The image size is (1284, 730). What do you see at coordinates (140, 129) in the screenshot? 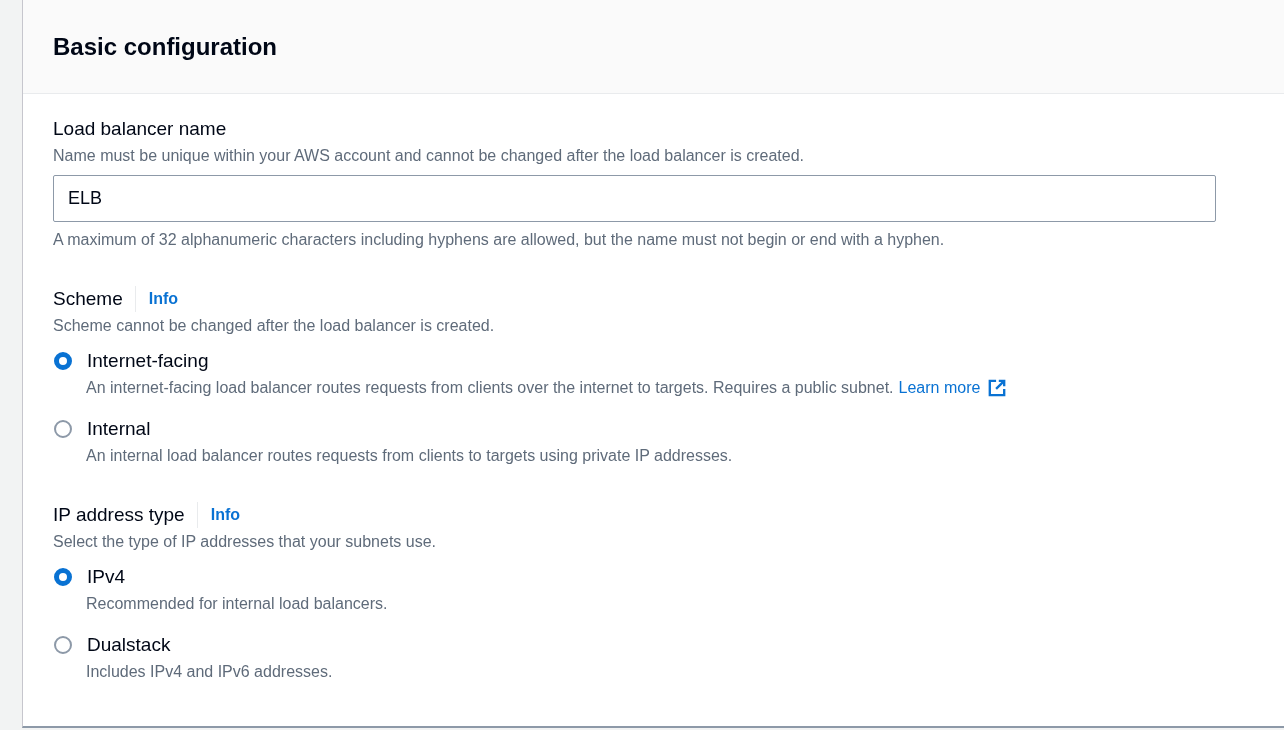
I see `field-label: Load balancer name` at bounding box center [140, 129].